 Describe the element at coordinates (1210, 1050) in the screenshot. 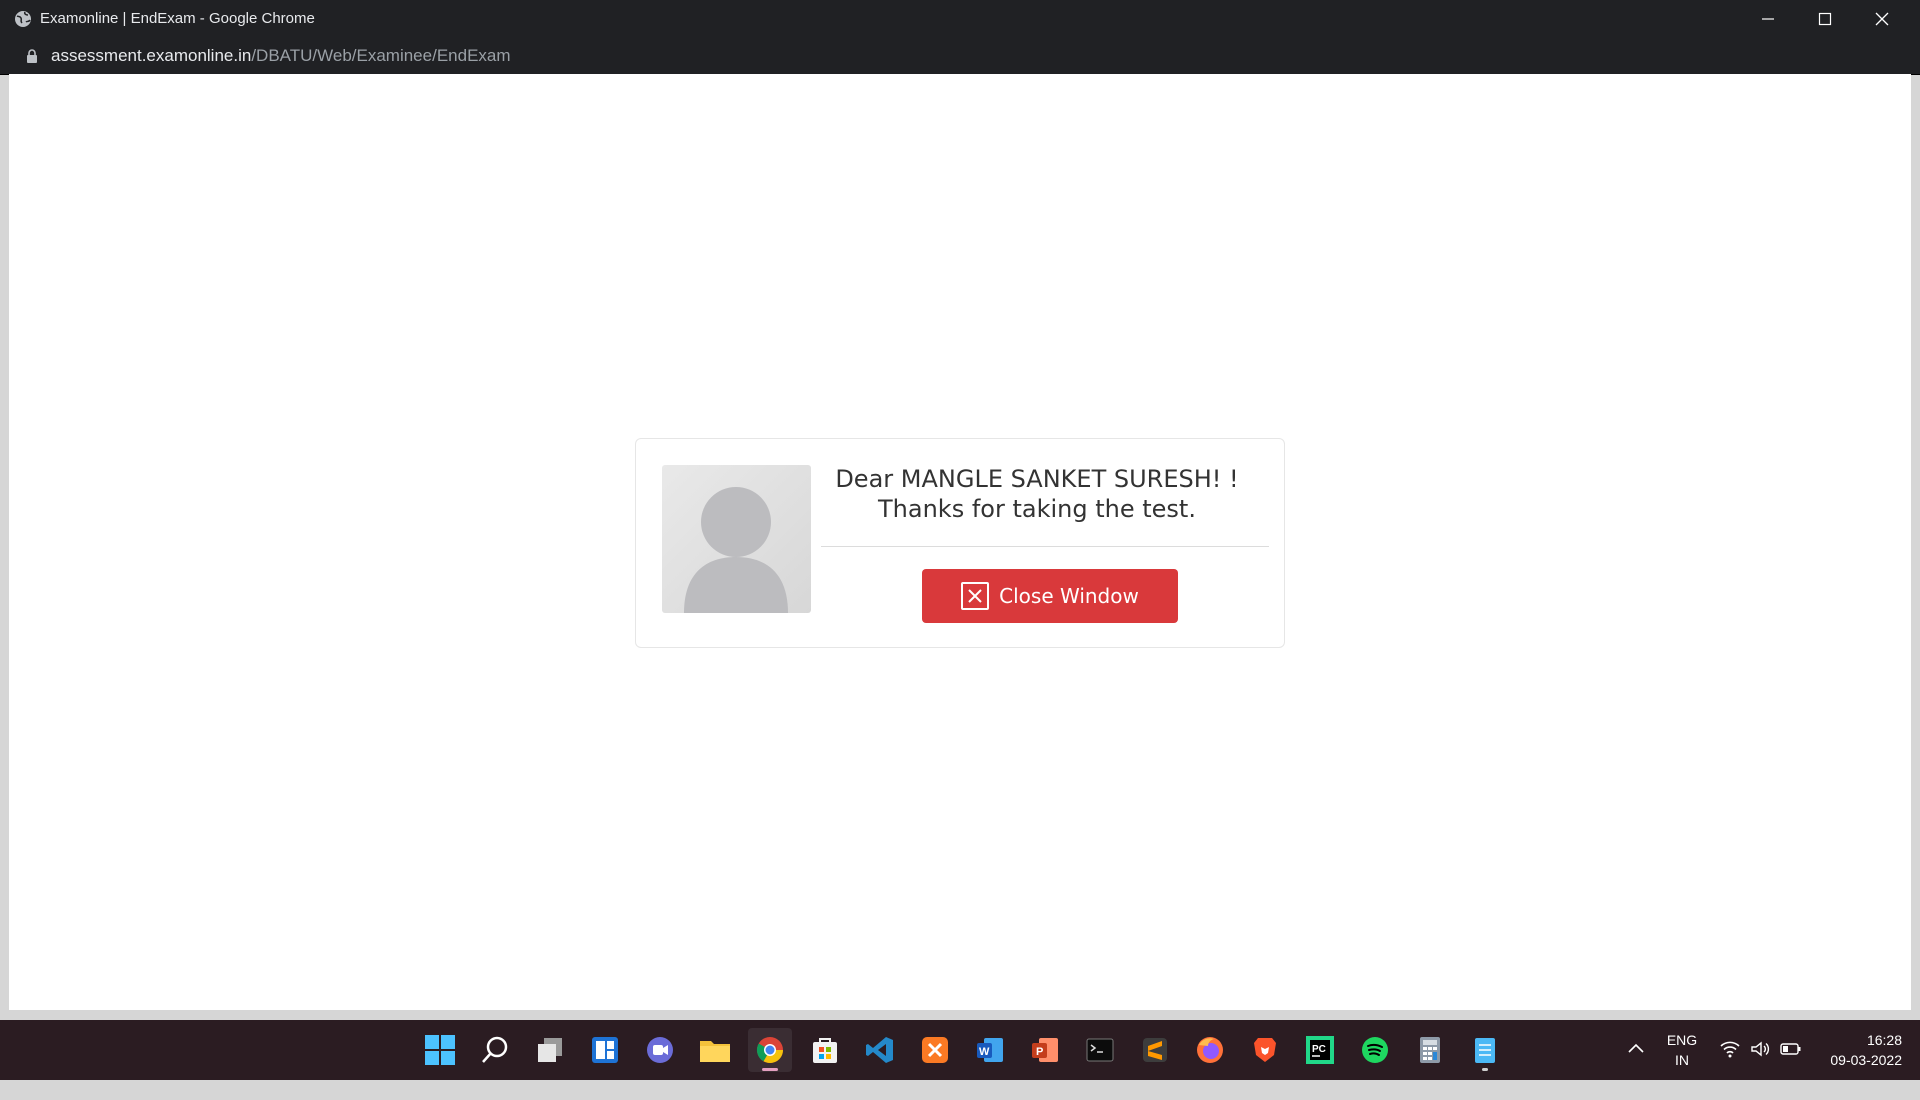

I see `firefox-icon` at that location.